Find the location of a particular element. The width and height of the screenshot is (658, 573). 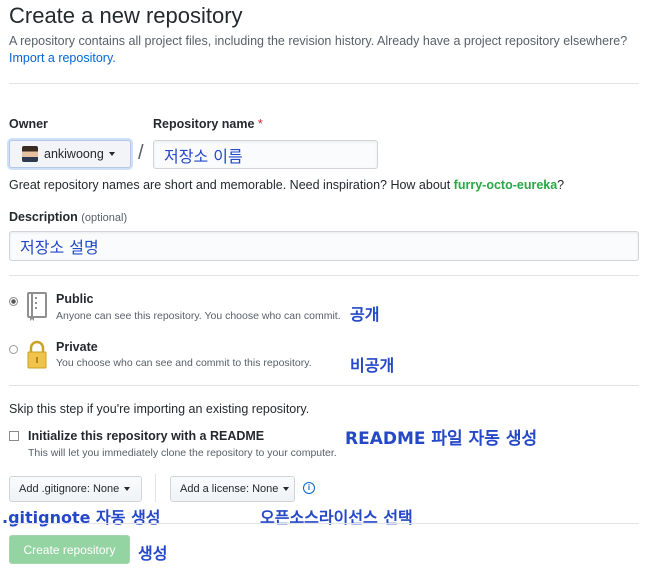

owner-dropdown: ankiwoong is located at coordinates (70, 154).